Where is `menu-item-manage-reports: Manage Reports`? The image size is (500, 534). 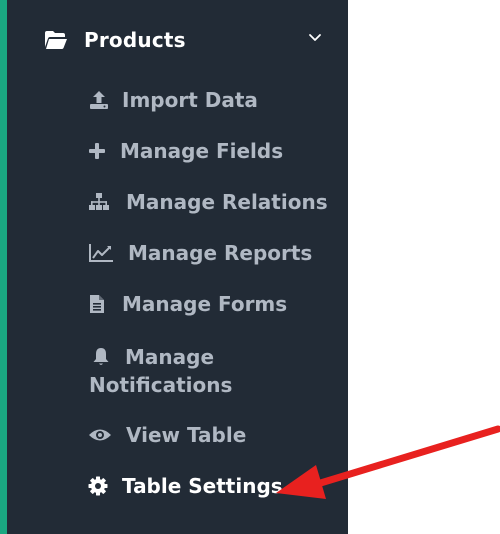
menu-item-manage-reports: Manage Reports is located at coordinates (200, 253).